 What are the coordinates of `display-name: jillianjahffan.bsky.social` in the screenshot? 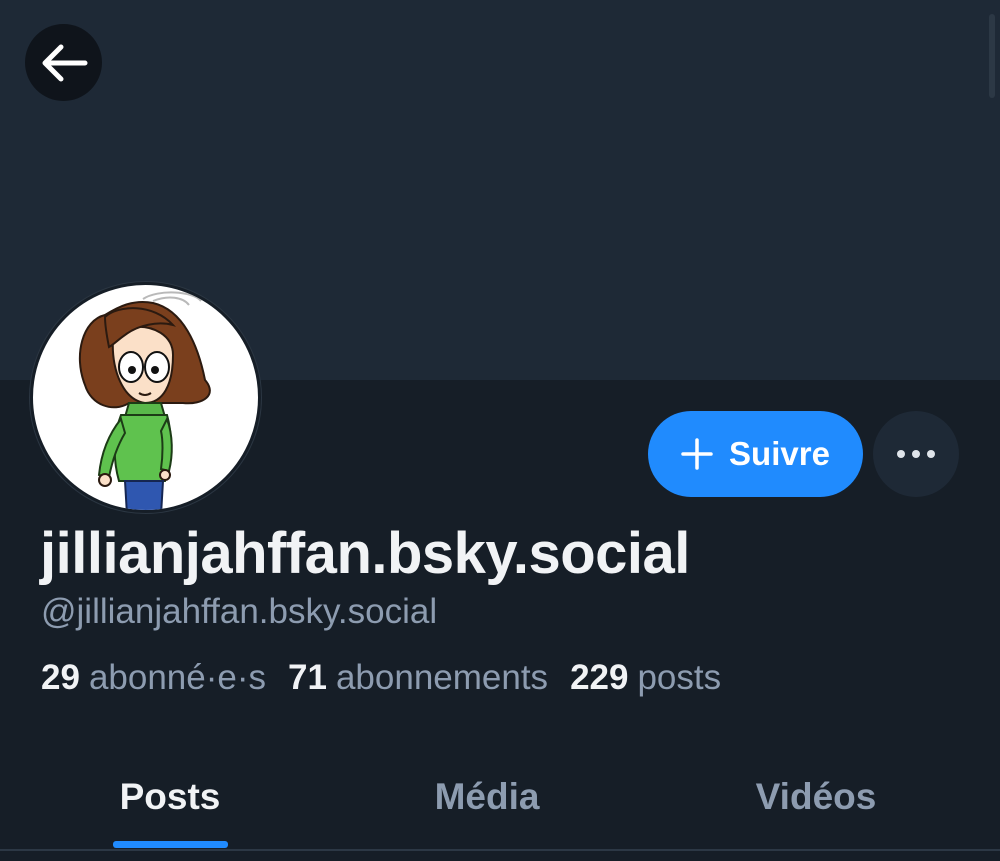 It's located at (365, 553).